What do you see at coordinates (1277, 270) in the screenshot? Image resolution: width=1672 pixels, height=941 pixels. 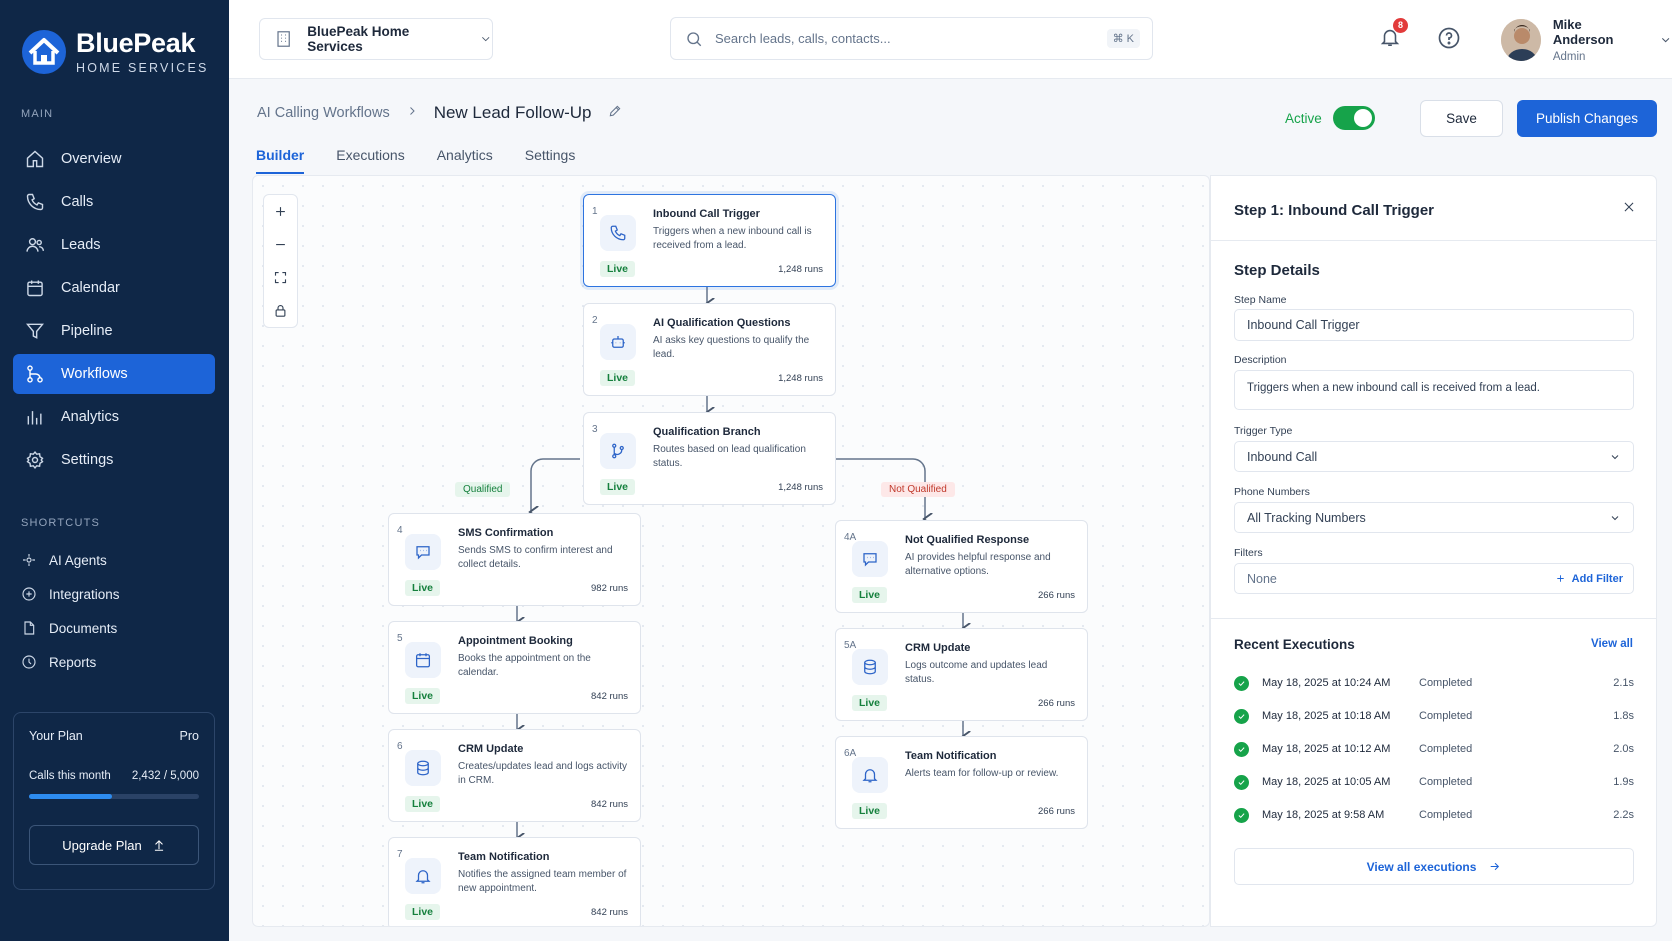 I see `step-details-heading: Step Details` at bounding box center [1277, 270].